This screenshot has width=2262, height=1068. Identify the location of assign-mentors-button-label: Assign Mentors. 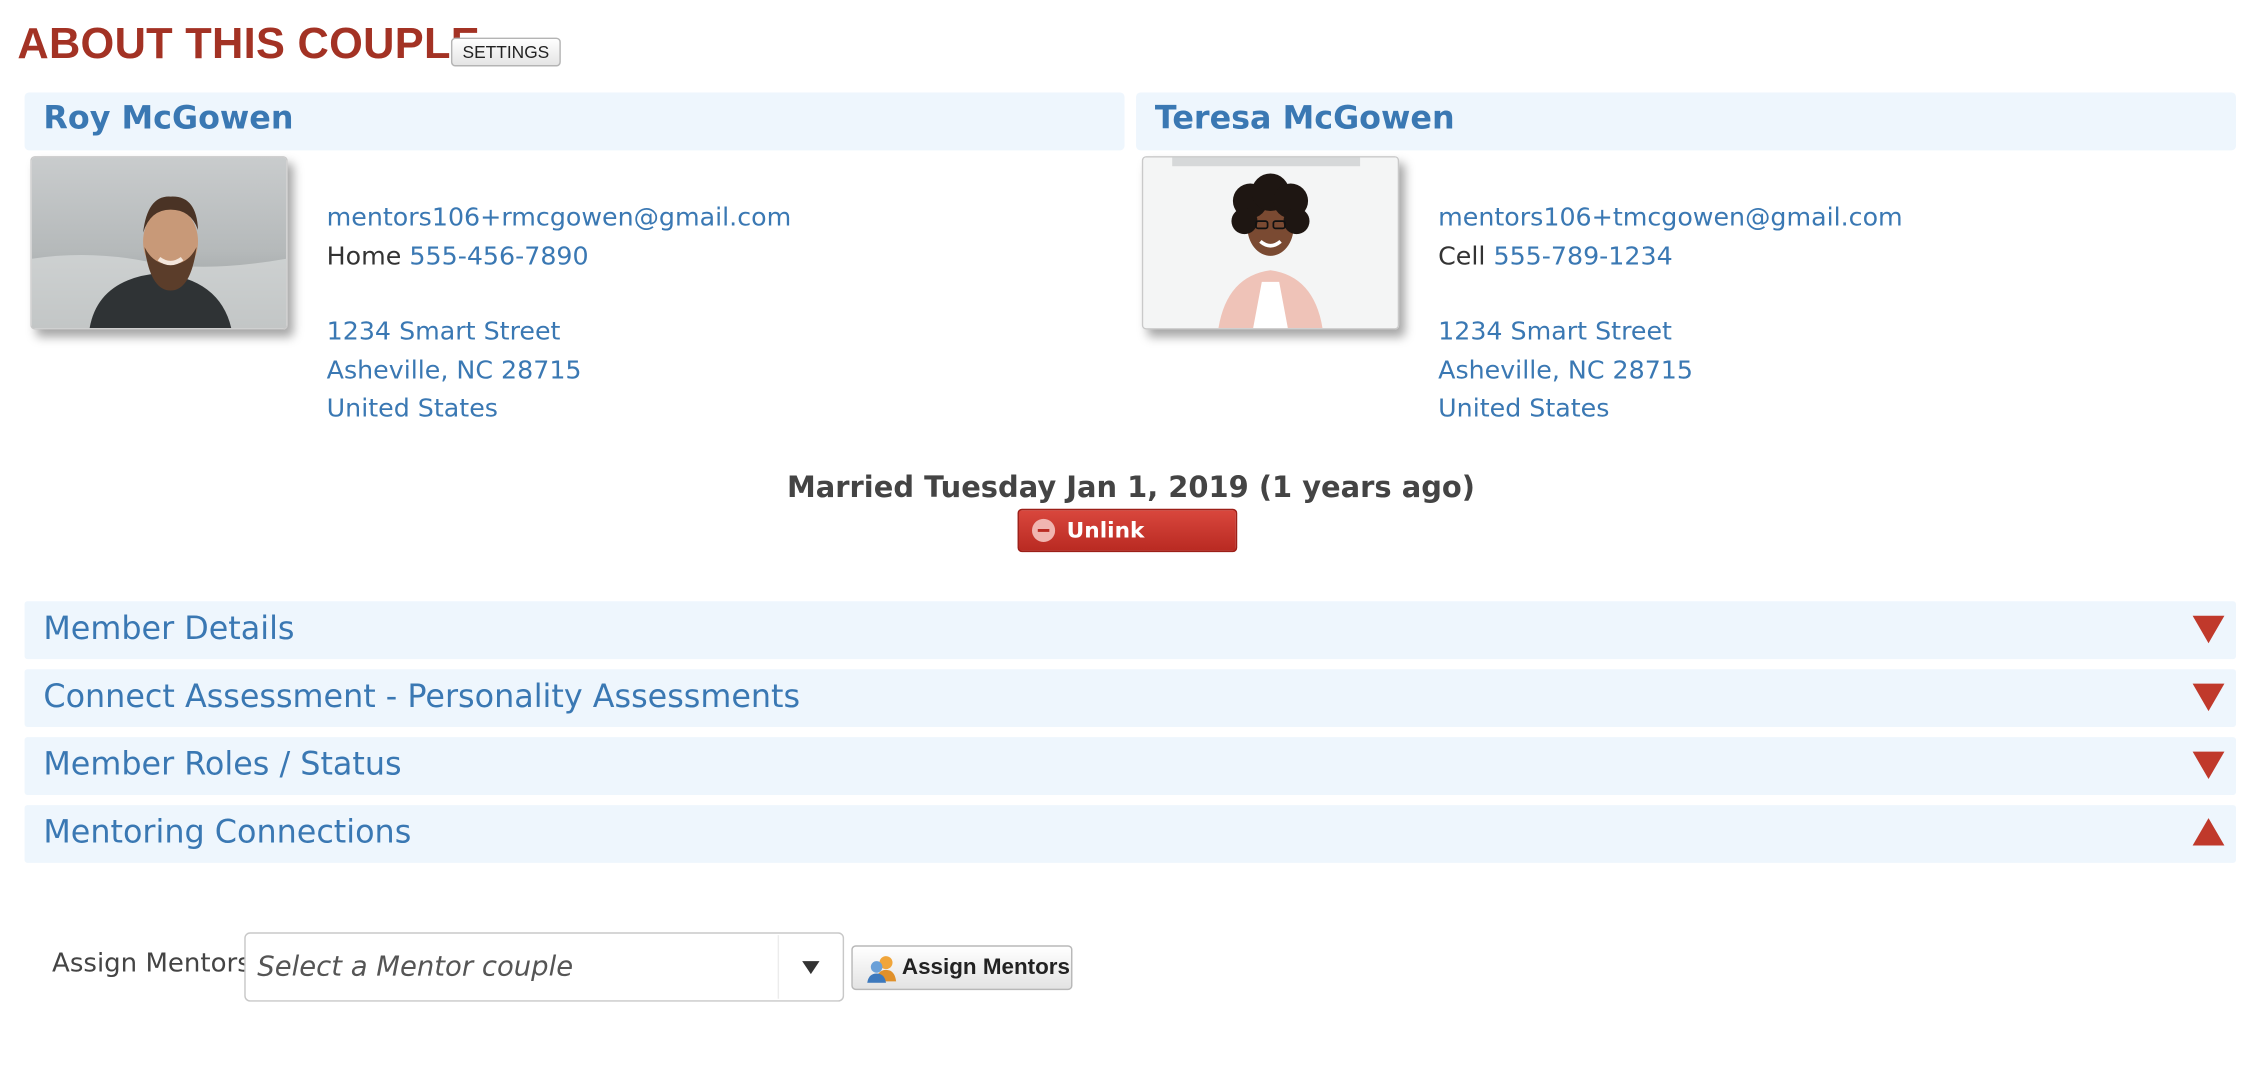
(985, 967).